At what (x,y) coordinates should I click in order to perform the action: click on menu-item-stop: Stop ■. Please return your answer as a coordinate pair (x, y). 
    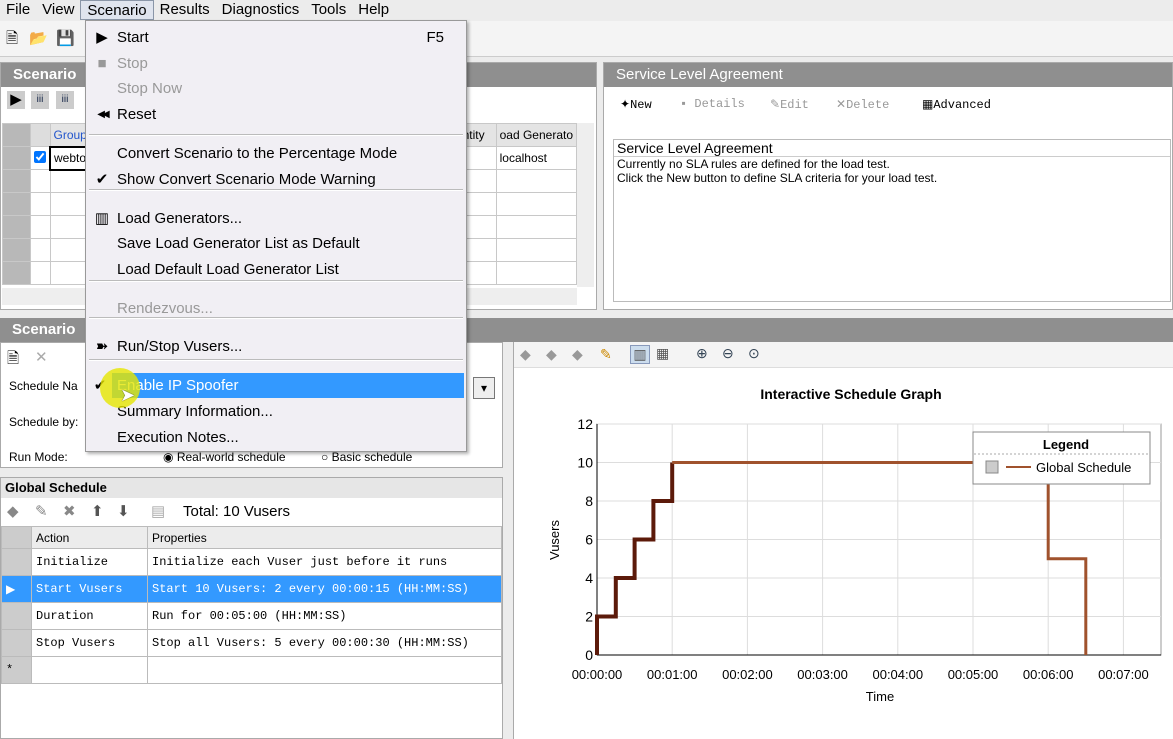
    Looking at the image, I should click on (276, 63).